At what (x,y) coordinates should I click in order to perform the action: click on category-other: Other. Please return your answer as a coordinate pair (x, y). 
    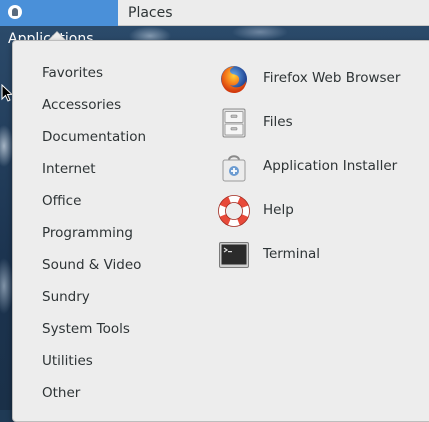
    Looking at the image, I should click on (61, 393).